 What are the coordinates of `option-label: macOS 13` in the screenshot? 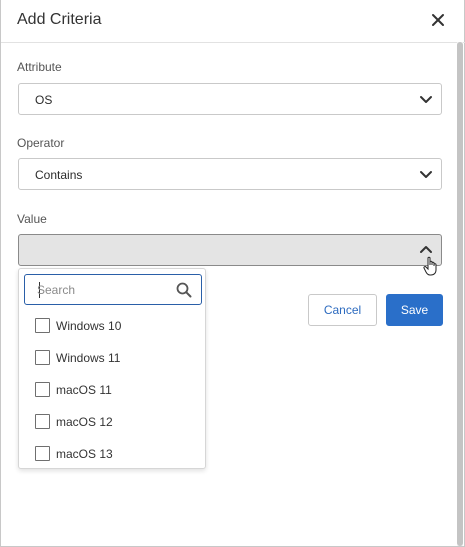 It's located at (84, 454).